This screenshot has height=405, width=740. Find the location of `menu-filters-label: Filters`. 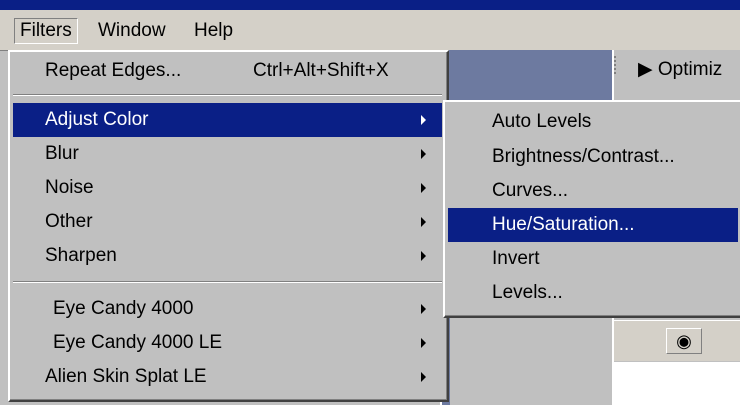

menu-filters-label: Filters is located at coordinates (46, 30).